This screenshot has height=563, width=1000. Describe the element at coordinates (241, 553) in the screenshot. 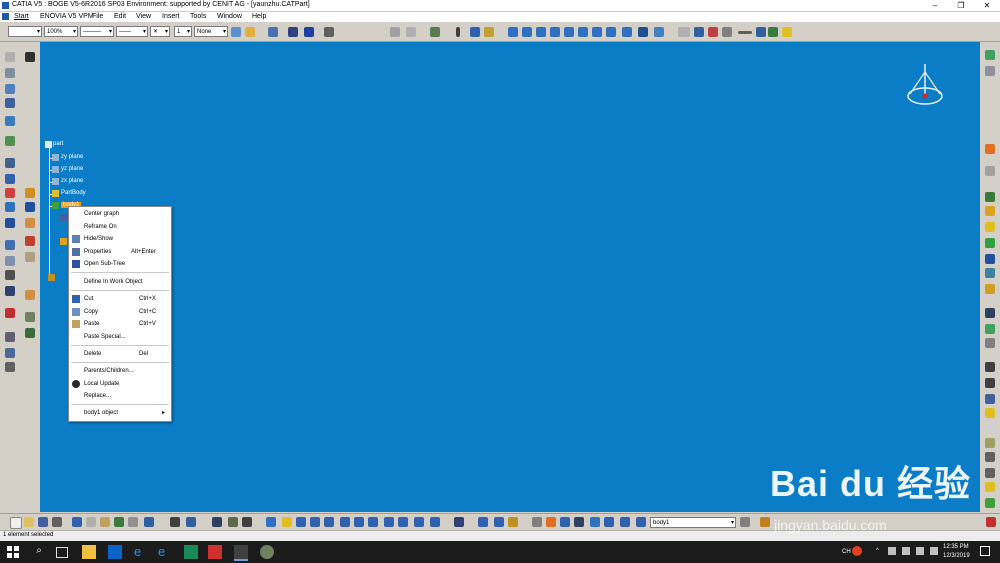

I see `catia-taskbar-icon` at that location.